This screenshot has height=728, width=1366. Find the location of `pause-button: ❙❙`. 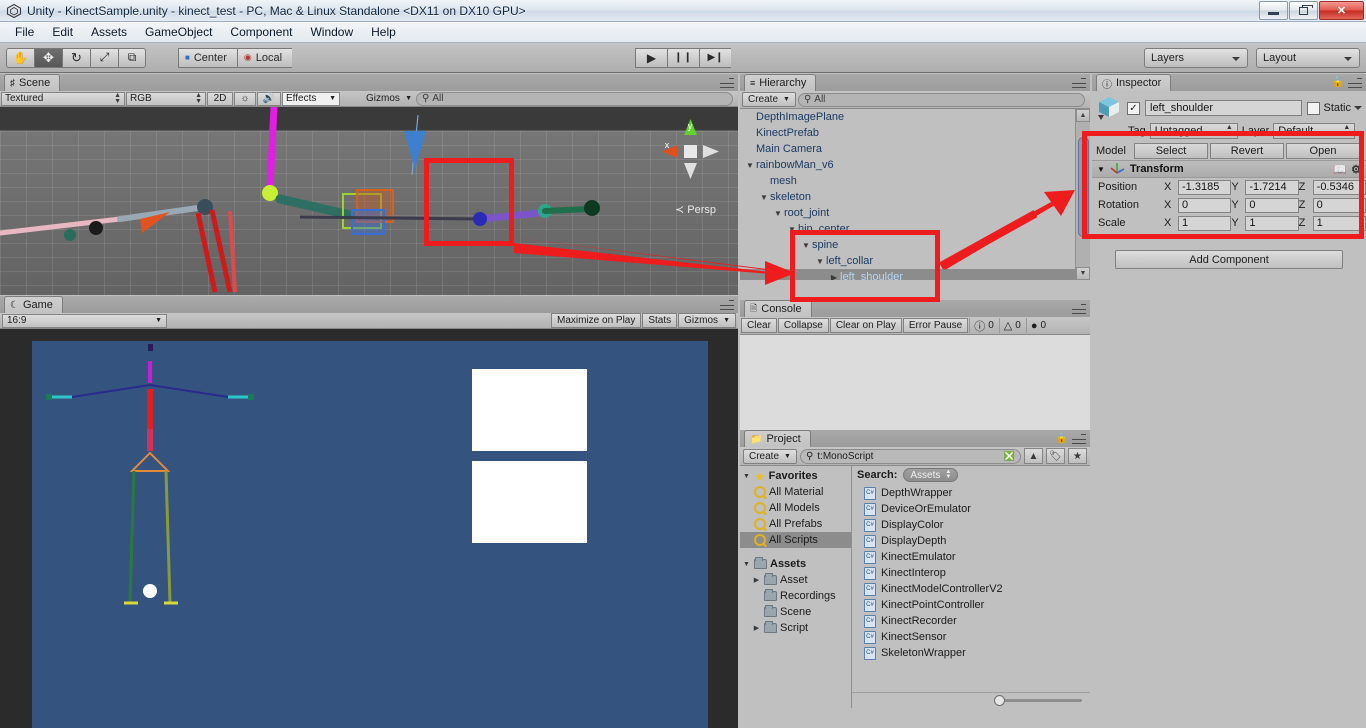

pause-button: ❙❙ is located at coordinates (683, 57).